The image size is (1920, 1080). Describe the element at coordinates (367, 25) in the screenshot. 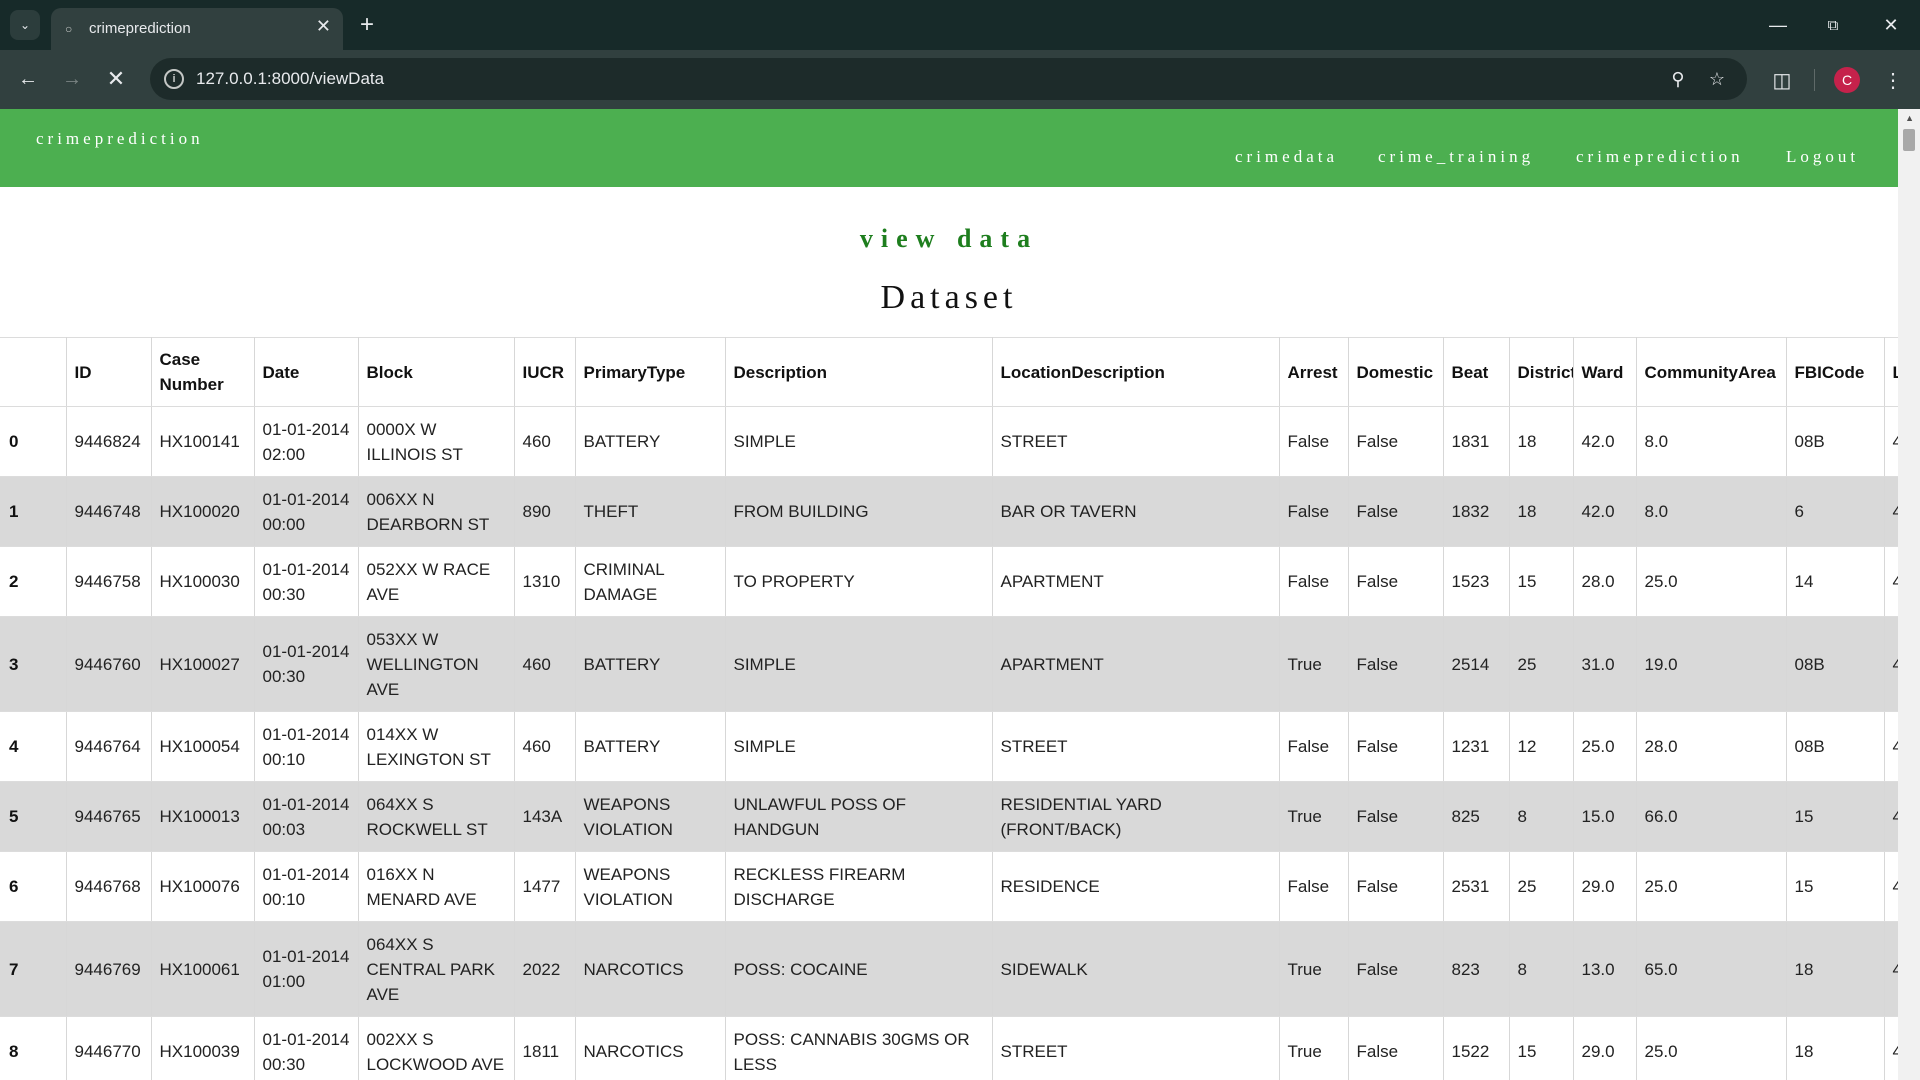

I see `new-tab-plus-icon: +` at that location.